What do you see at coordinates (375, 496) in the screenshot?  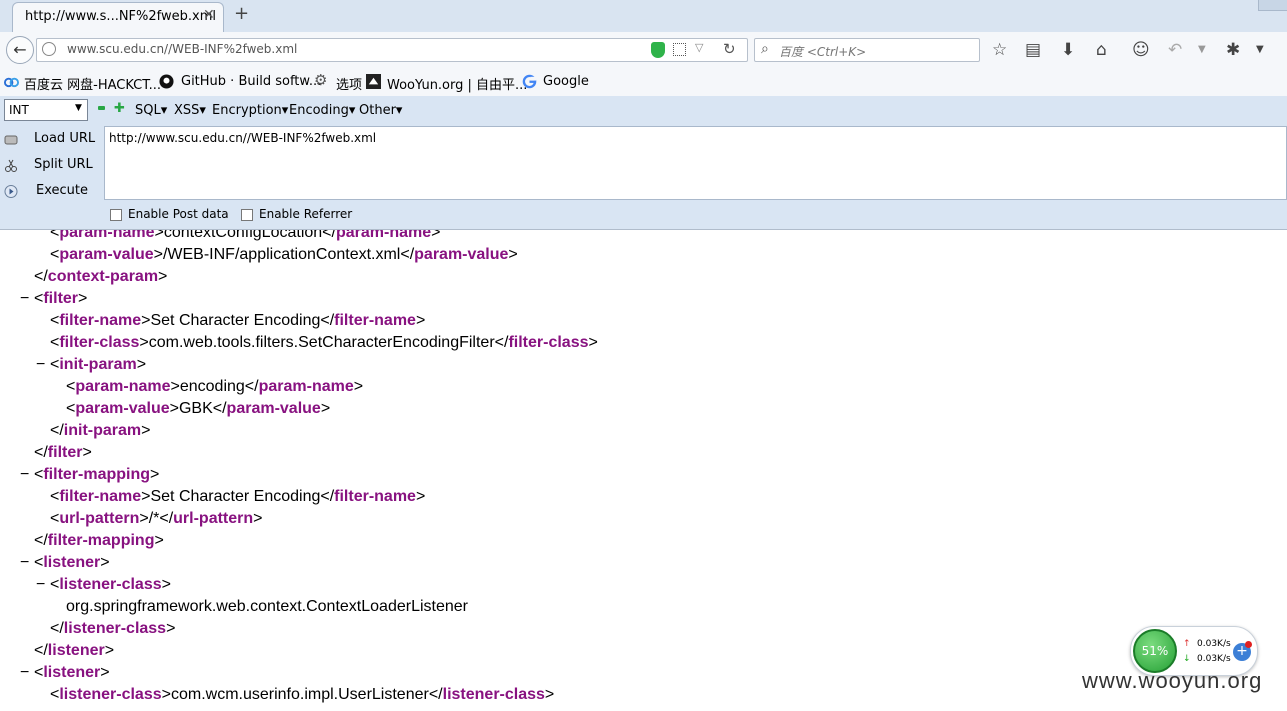 I see `xml-tag: filter-name` at bounding box center [375, 496].